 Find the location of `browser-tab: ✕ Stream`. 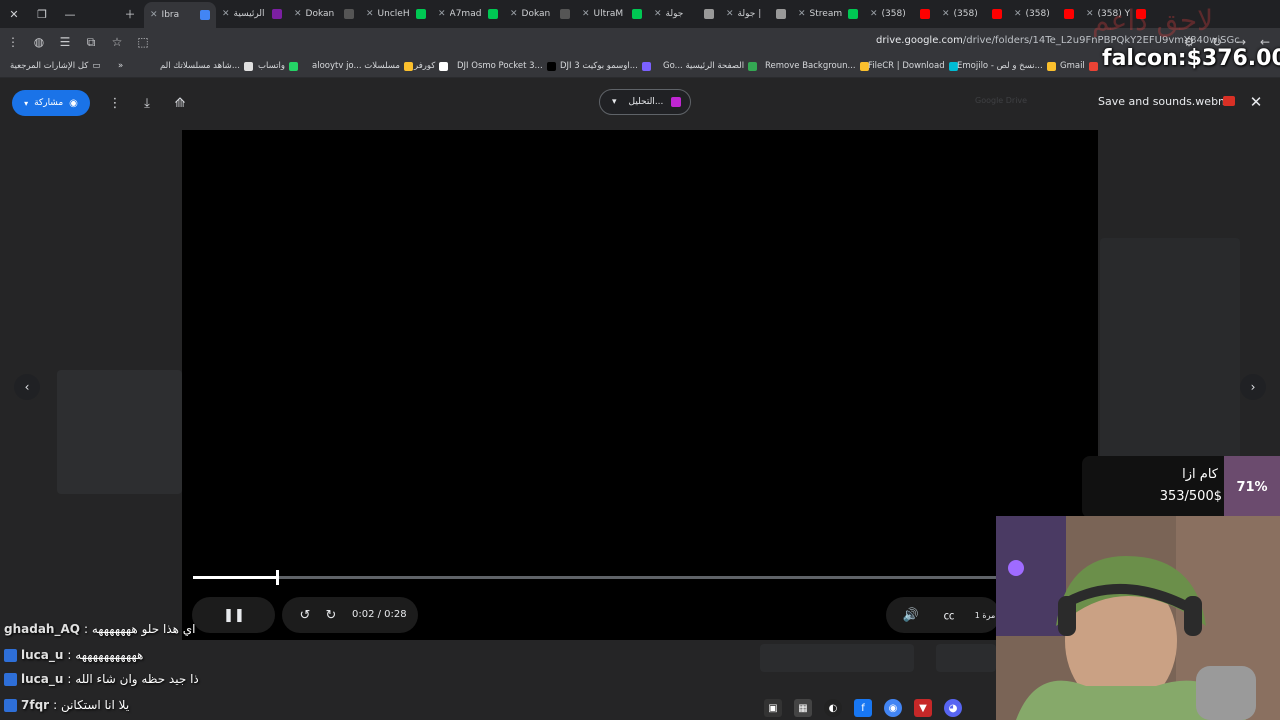

browser-tab: ✕ Stream is located at coordinates (828, 14).